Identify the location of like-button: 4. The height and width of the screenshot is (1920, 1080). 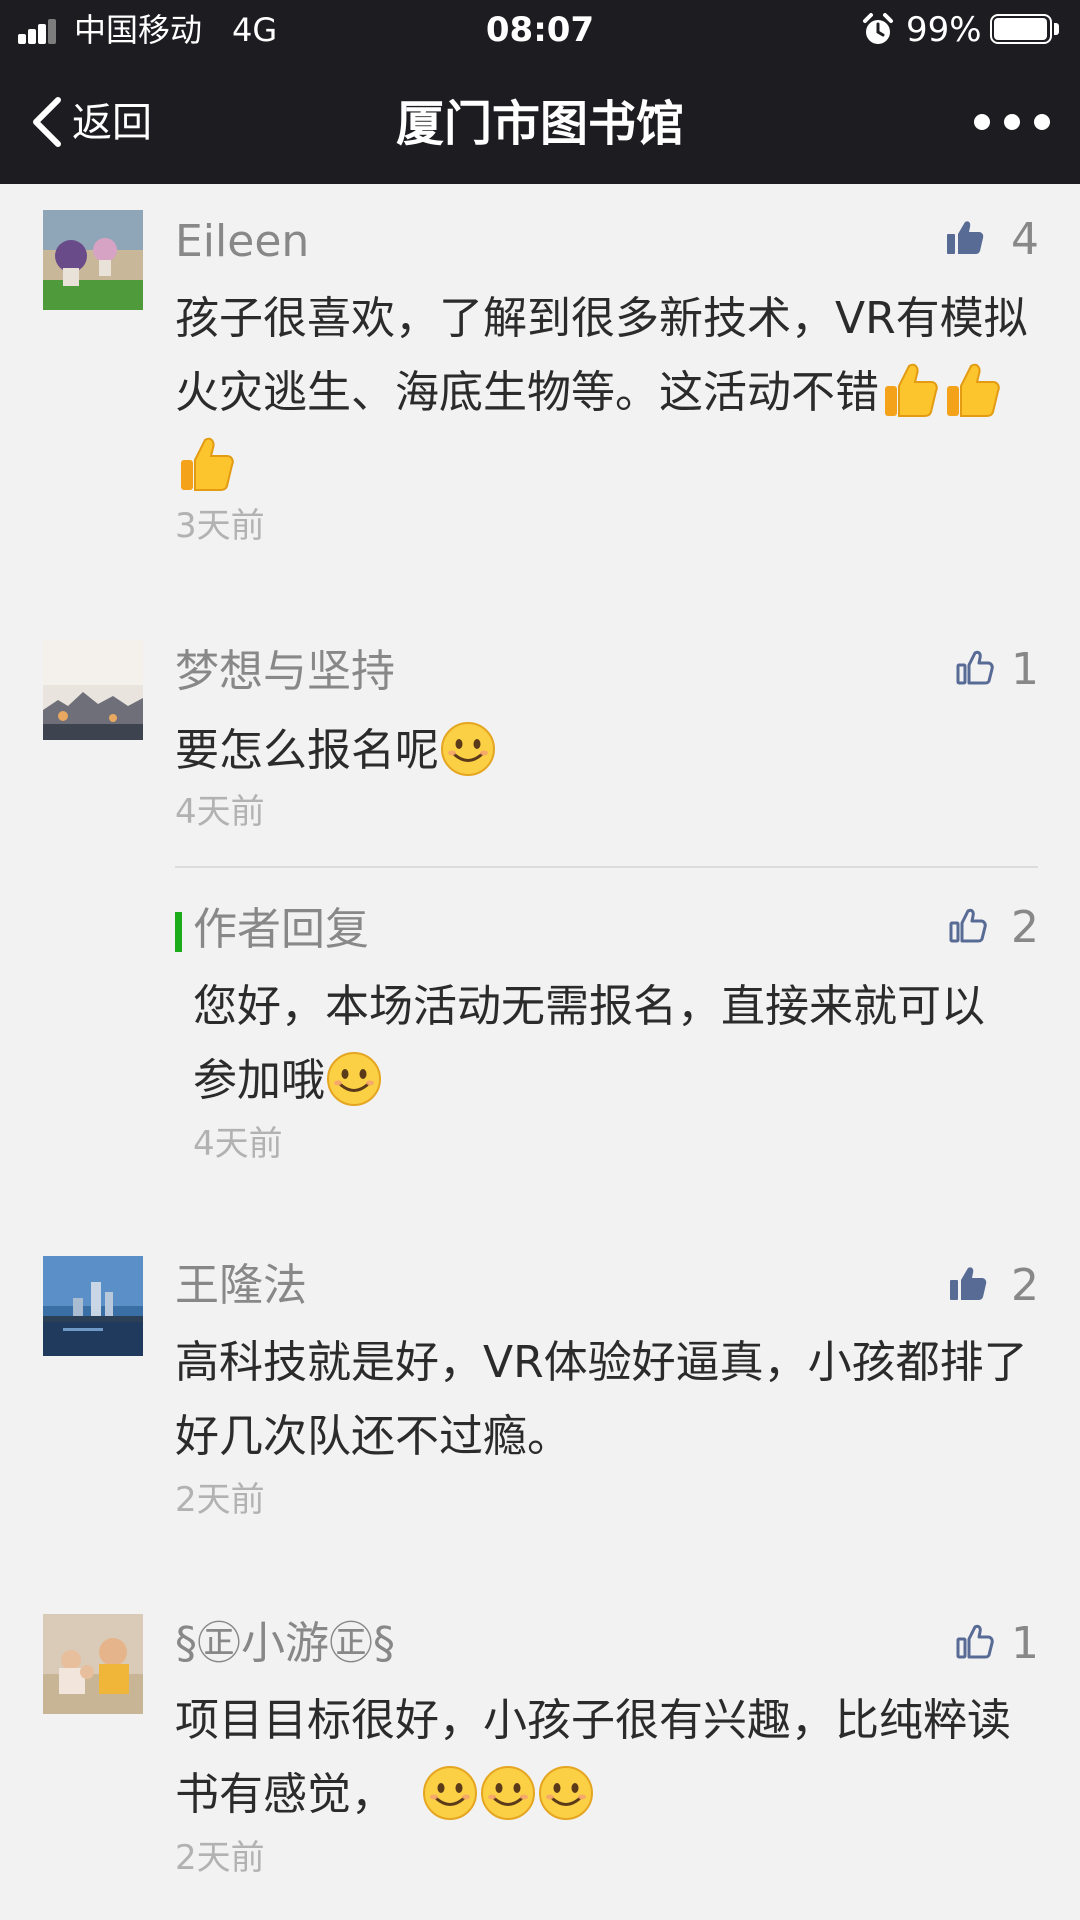
(992, 240).